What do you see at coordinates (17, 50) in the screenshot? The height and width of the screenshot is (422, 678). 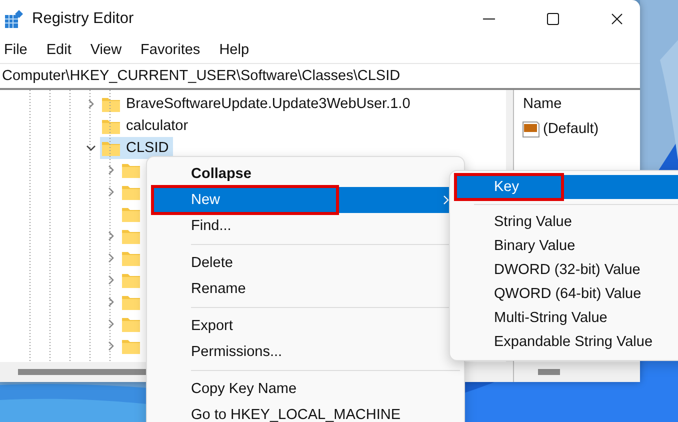 I see `menu-bar-item: File` at bounding box center [17, 50].